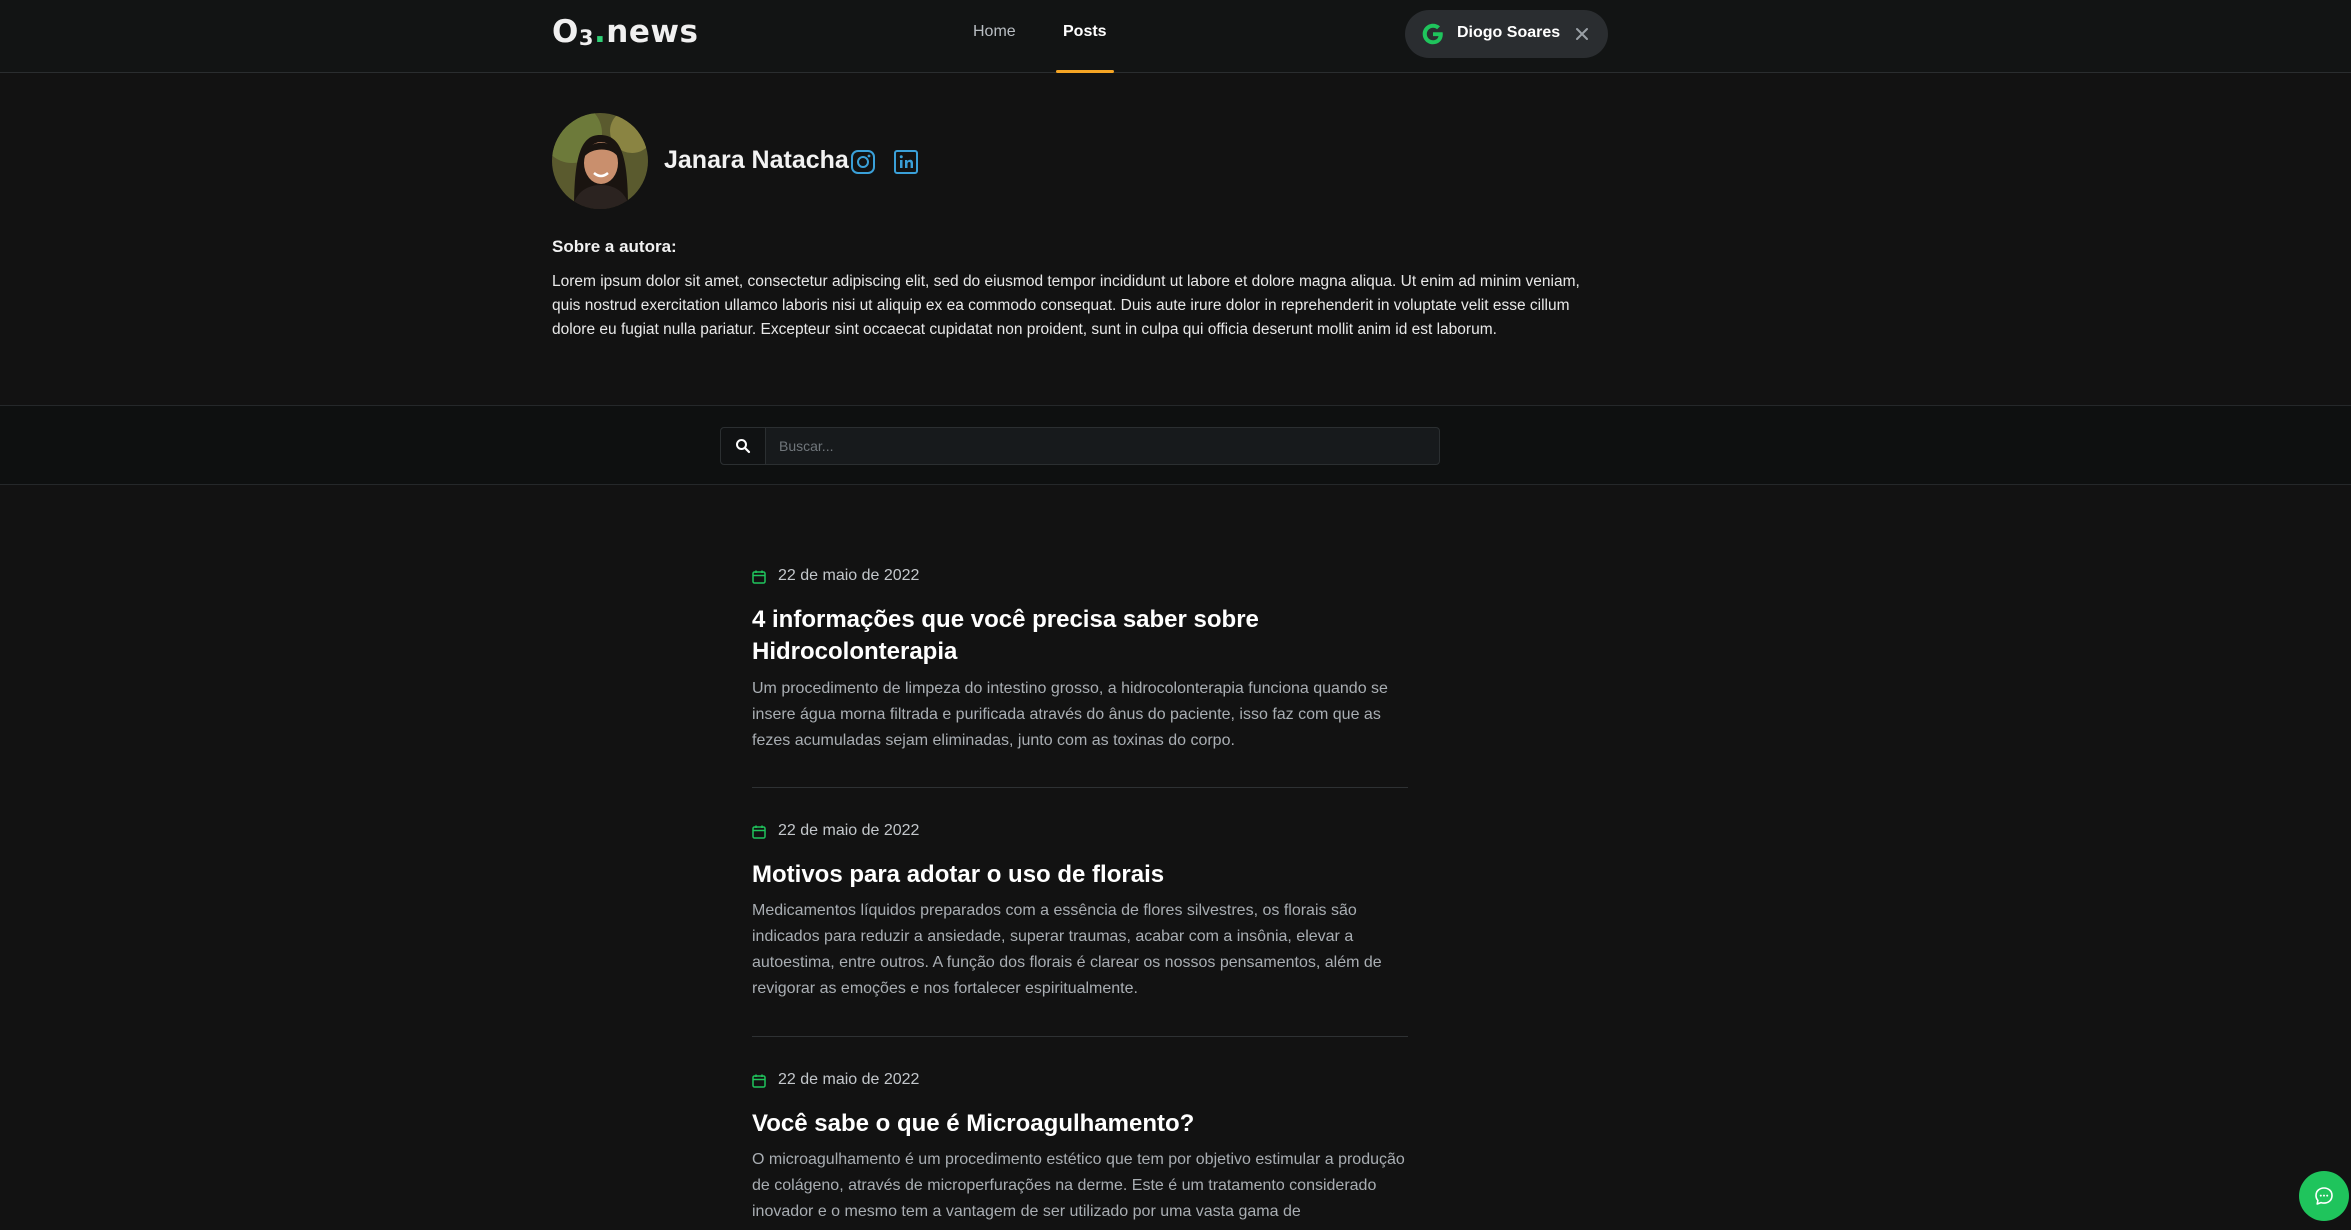 Image resolution: width=2351 pixels, height=1230 pixels. I want to click on linkedin-icon, so click(906, 162).